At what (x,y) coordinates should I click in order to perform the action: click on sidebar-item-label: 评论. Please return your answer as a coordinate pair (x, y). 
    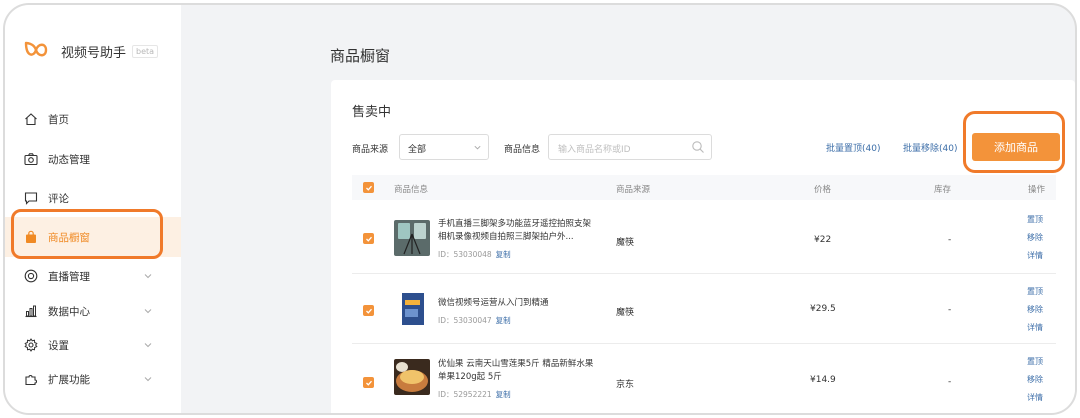
    Looking at the image, I should click on (58, 198).